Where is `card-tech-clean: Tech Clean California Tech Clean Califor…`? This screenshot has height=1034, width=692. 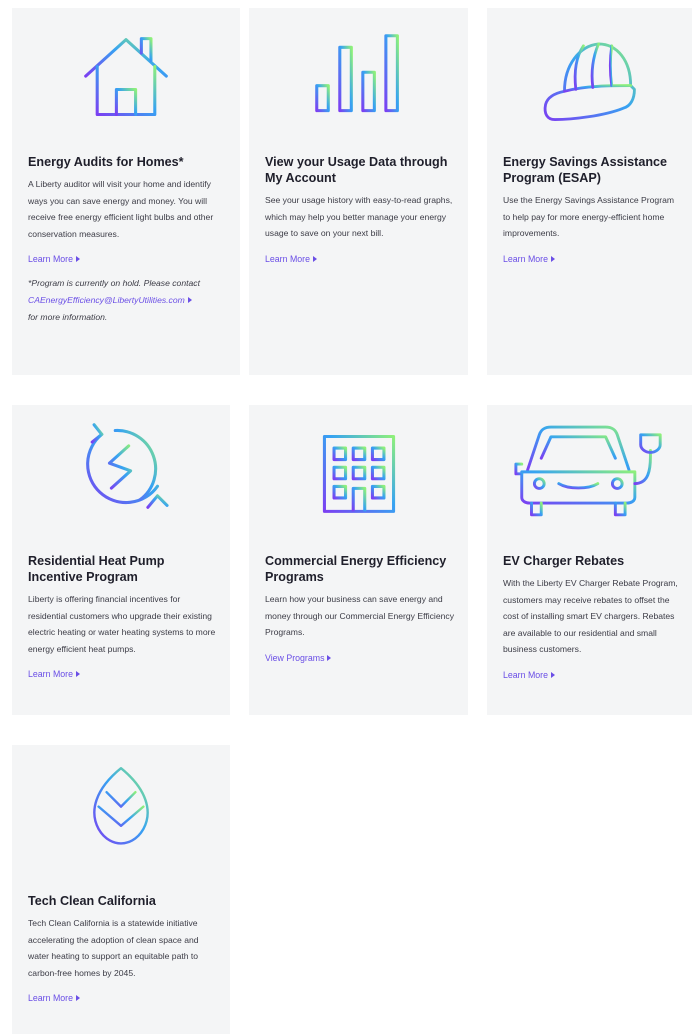 card-tech-clean: Tech Clean California Tech Clean Califor… is located at coordinates (121, 889).